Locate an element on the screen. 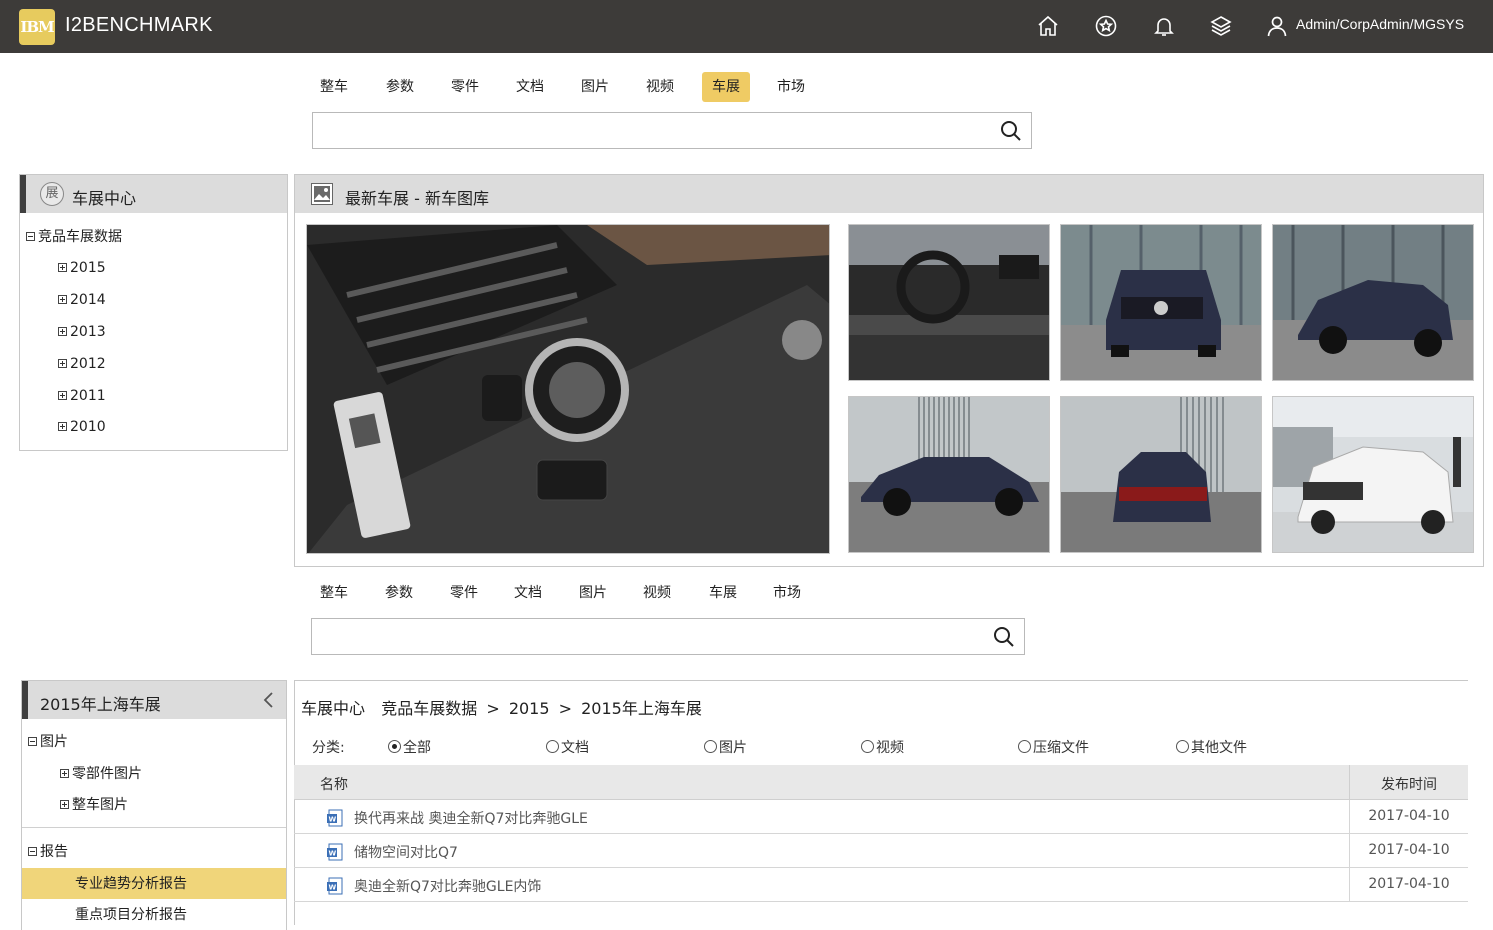 The width and height of the screenshot is (1493, 930). photo-suv-three-quarter is located at coordinates (1373, 302).